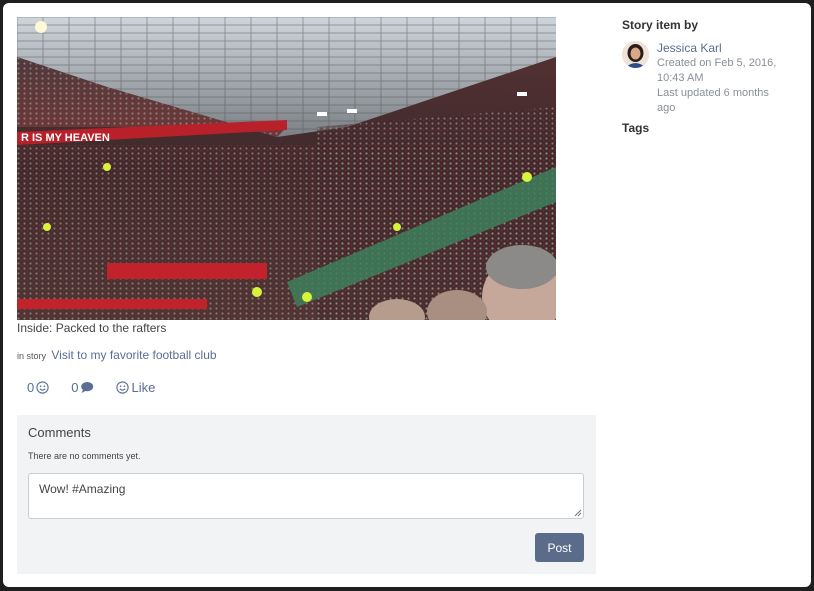 The image size is (814, 591). I want to click on smile-count-button: 0, so click(38, 387).